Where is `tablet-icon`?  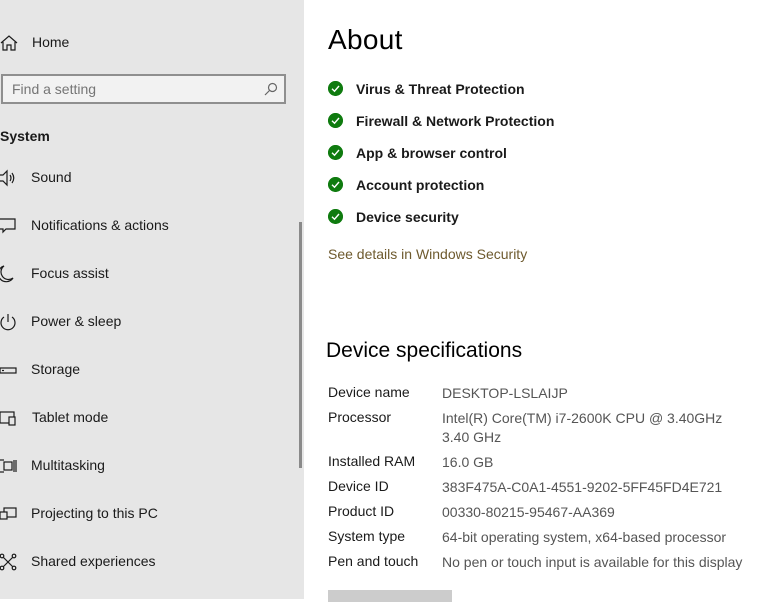 tablet-icon is located at coordinates (8, 418).